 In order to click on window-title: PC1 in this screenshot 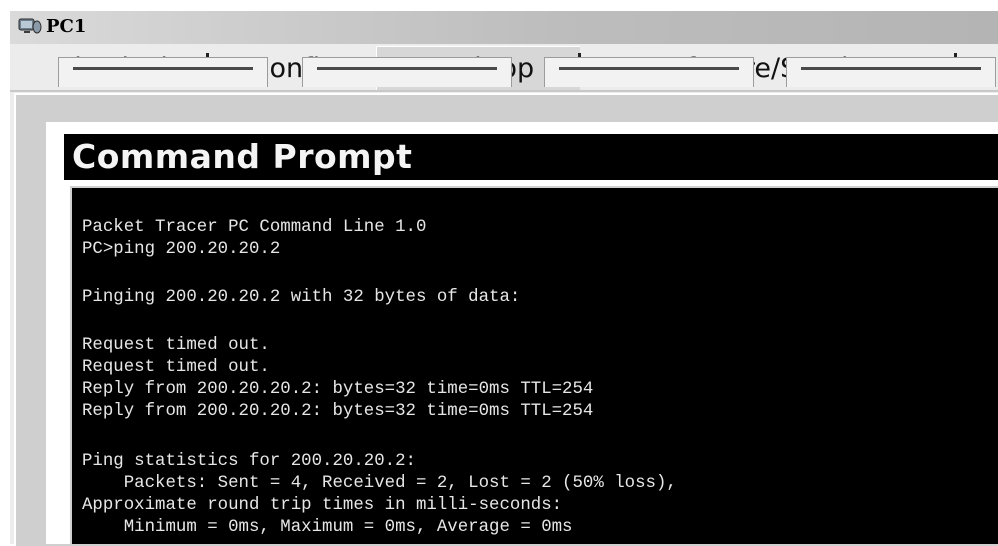, I will do `click(66, 26)`.